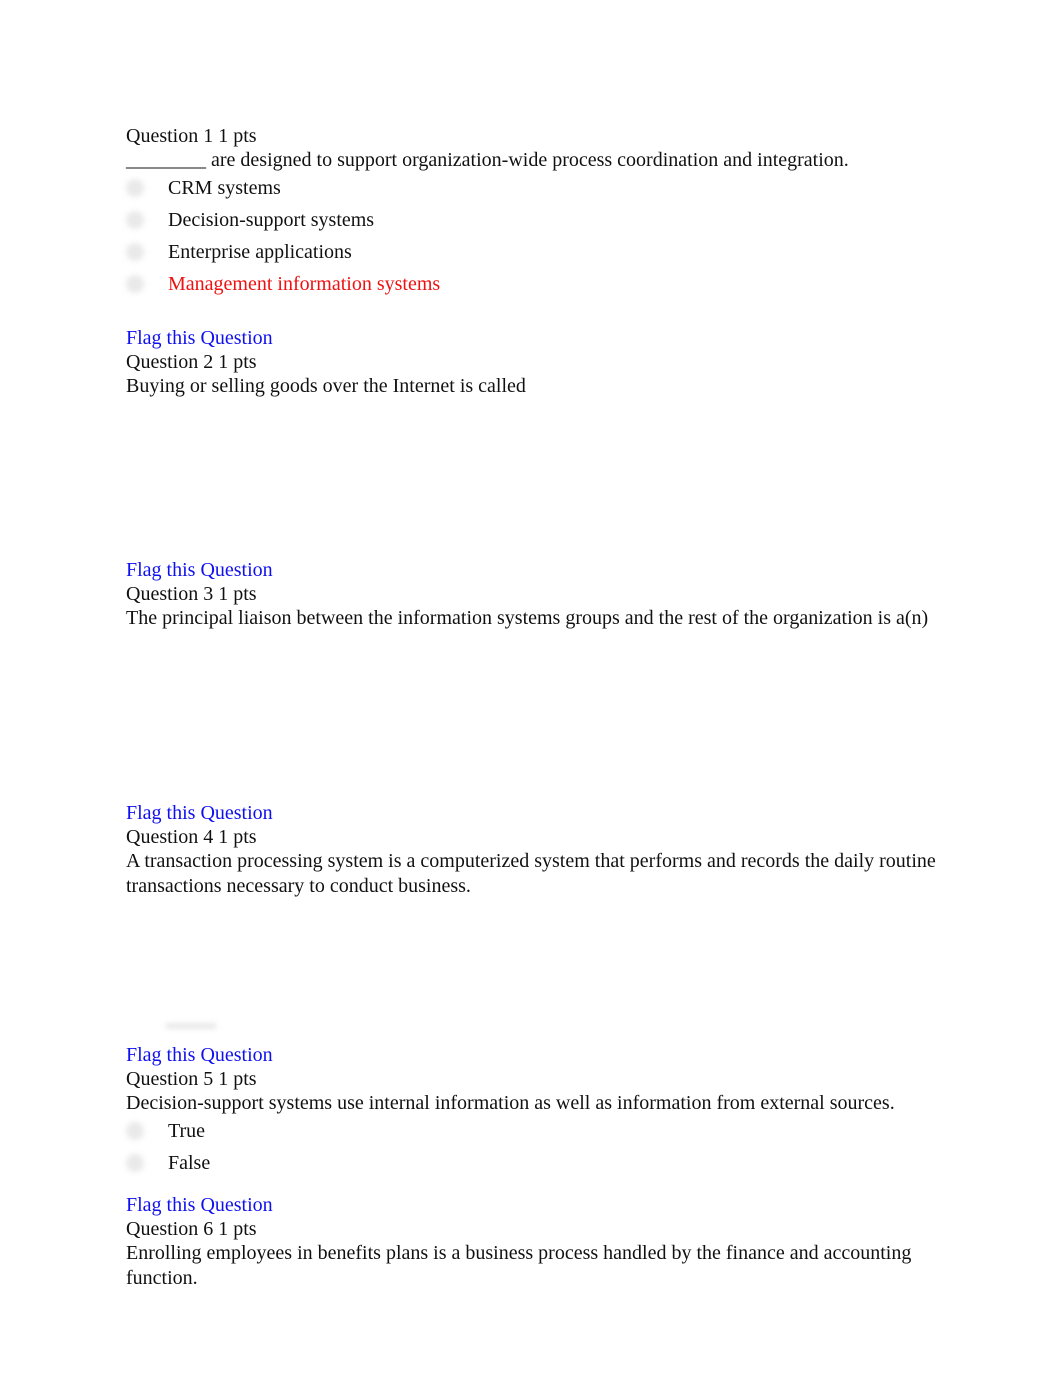  Describe the element at coordinates (191, 837) in the screenshot. I see `question-header: Question 4 1 pts` at that location.